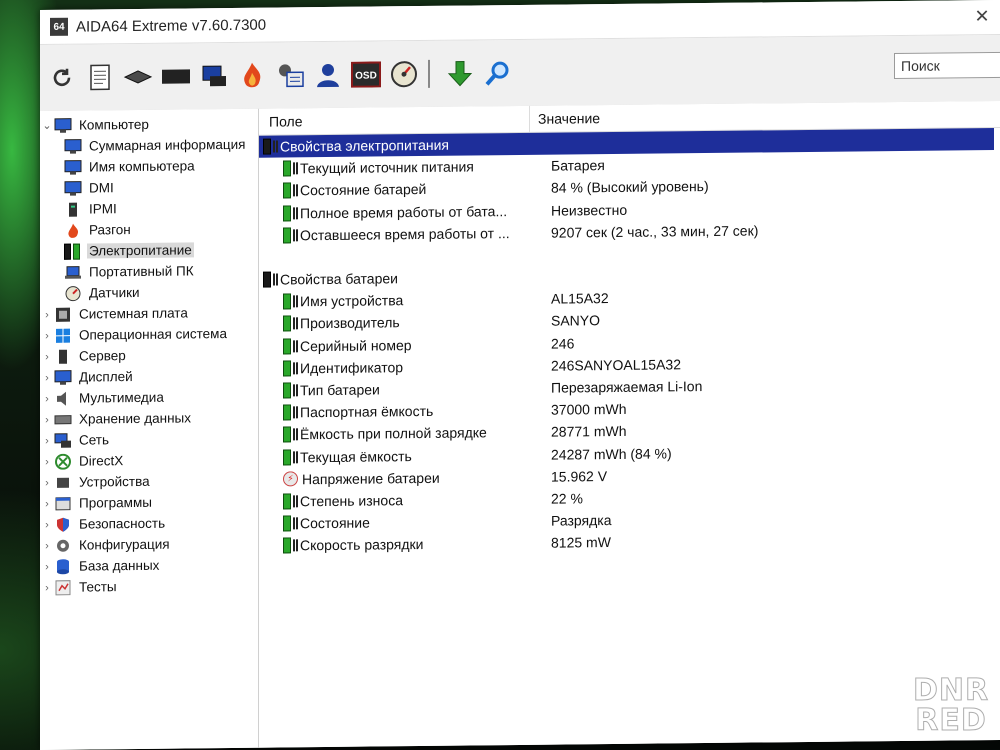  Describe the element at coordinates (63, 587) in the screenshot. I see `tests-icon` at that location.